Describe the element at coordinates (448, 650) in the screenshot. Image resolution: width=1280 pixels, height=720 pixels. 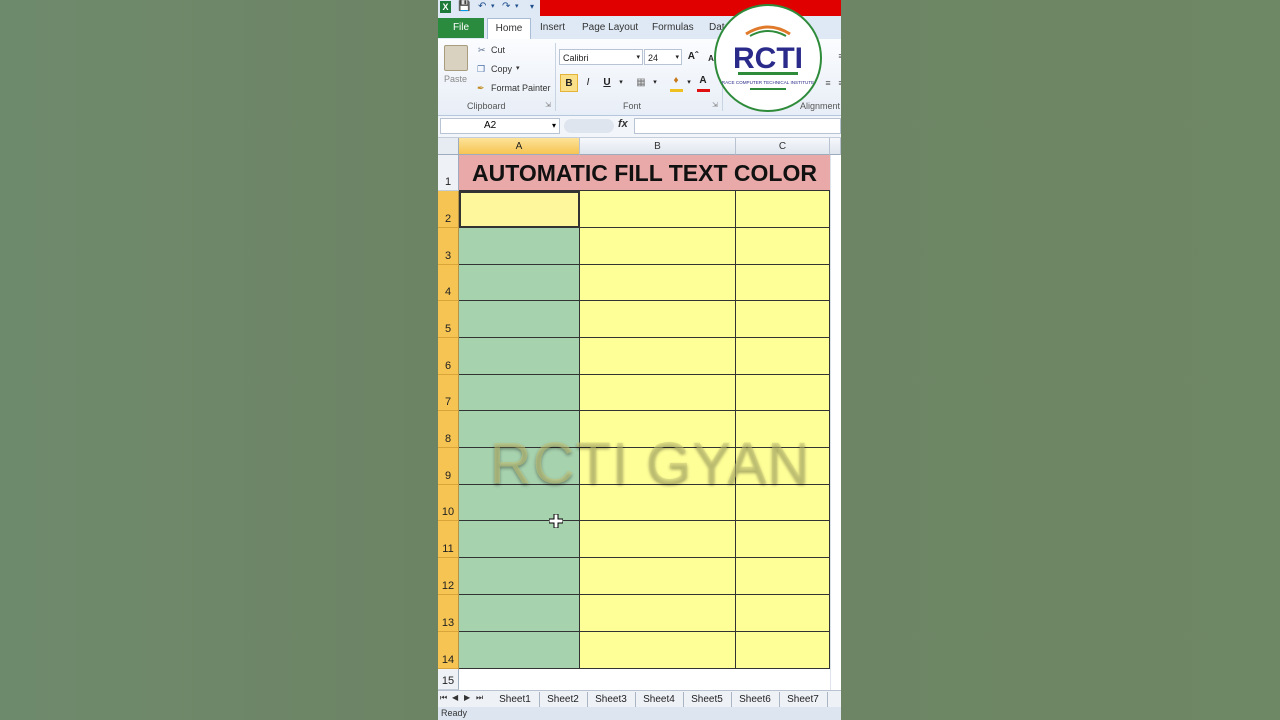
I see `row-header: 14` at that location.